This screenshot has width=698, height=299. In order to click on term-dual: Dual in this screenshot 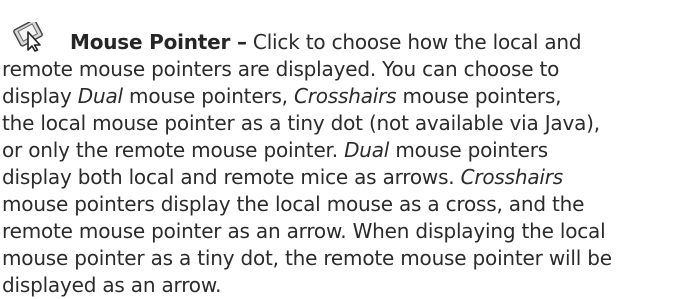, I will do `click(100, 96)`.